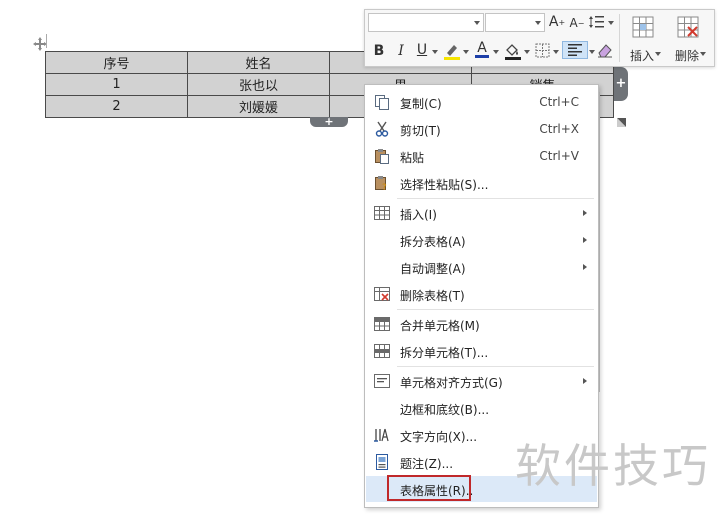 This screenshot has width=725, height=515. Describe the element at coordinates (559, 102) in the screenshot. I see `menu-item-shortcut: Ctrl+C` at that location.